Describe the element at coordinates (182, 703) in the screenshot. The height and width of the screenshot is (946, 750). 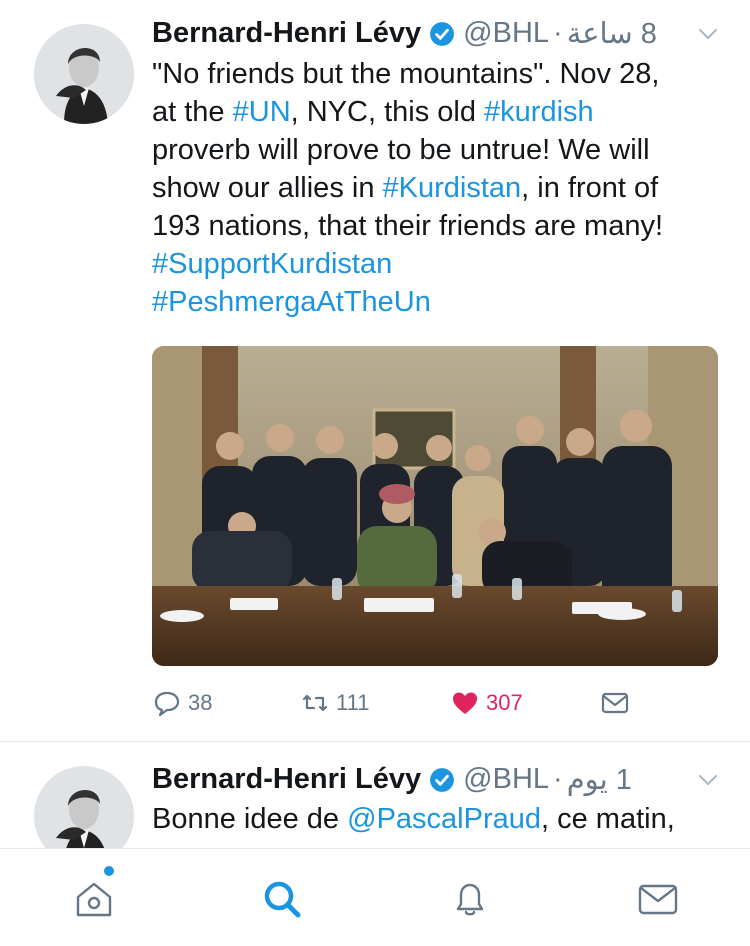
I see `reply-button: 38` at that location.